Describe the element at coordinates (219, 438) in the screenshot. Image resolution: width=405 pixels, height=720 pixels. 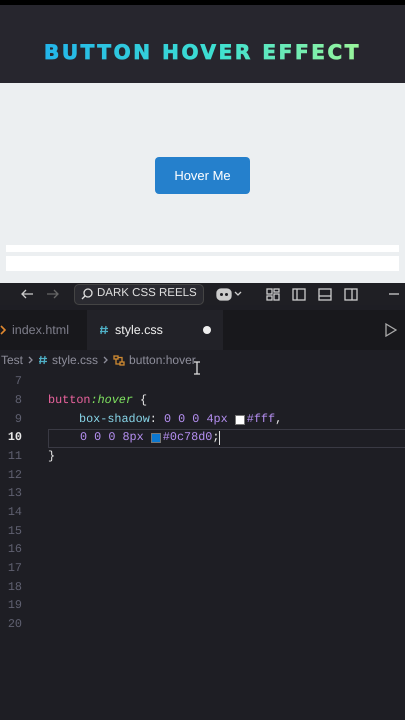
I see `text-cursor` at that location.